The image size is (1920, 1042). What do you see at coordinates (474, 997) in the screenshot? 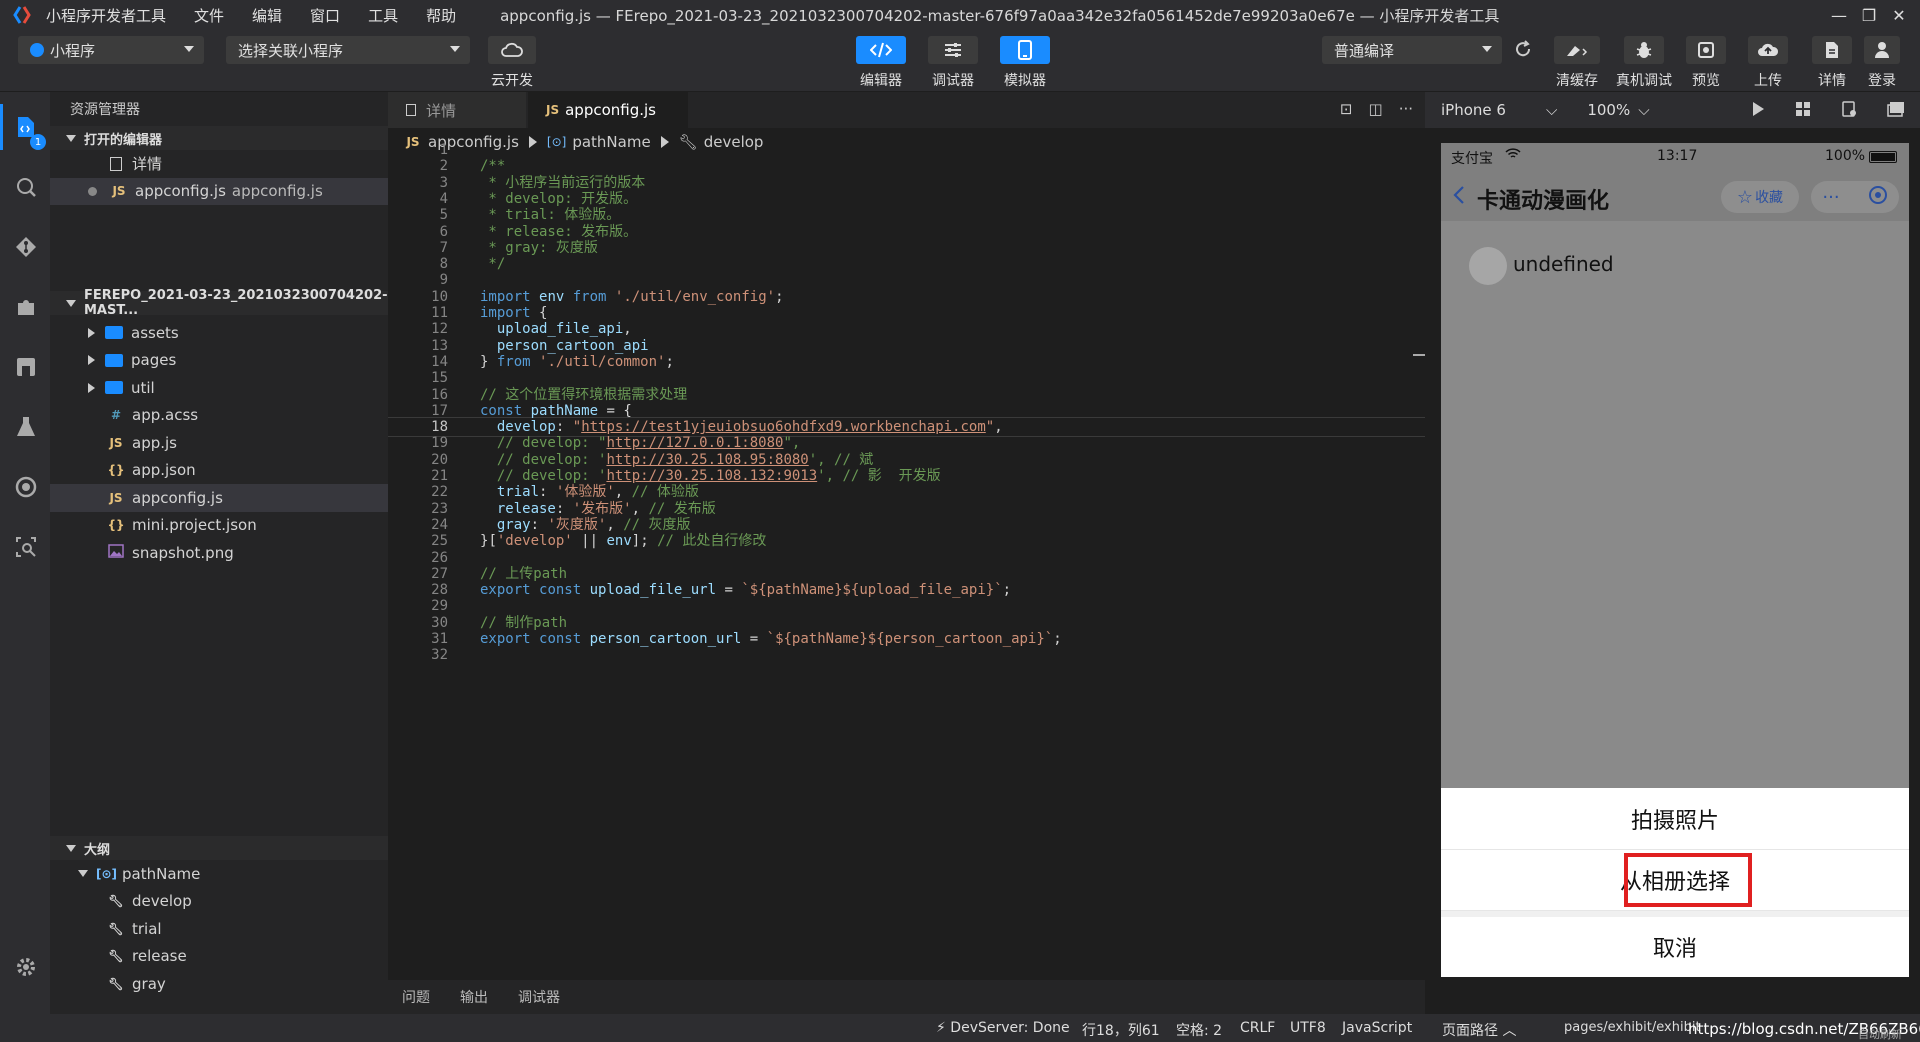
I see `tab-output: 输出` at bounding box center [474, 997].